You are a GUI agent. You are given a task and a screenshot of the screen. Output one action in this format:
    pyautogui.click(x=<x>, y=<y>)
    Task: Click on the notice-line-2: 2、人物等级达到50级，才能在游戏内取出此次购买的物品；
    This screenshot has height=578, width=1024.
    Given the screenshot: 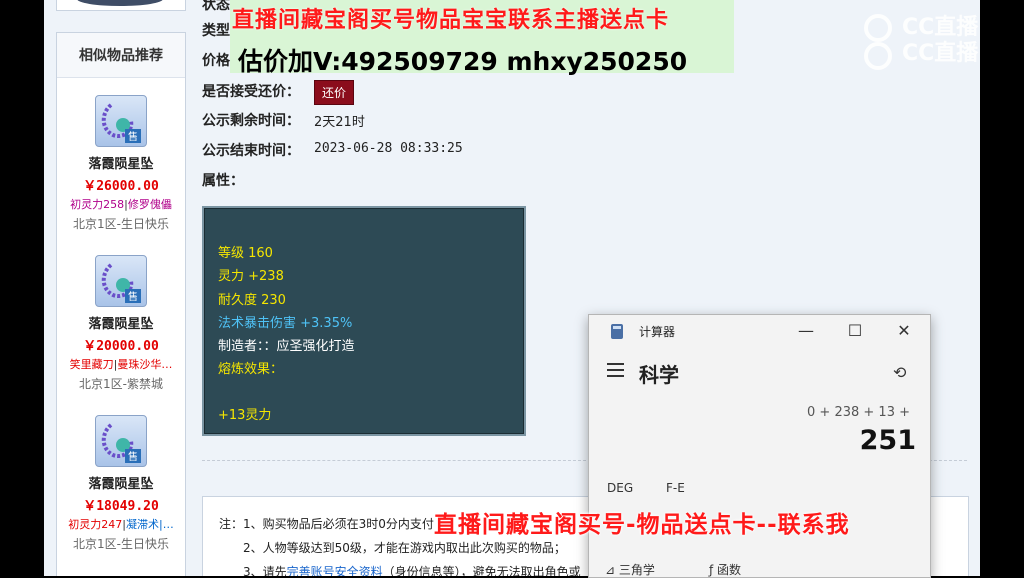 What is the action you would take?
    pyautogui.click(x=404, y=548)
    